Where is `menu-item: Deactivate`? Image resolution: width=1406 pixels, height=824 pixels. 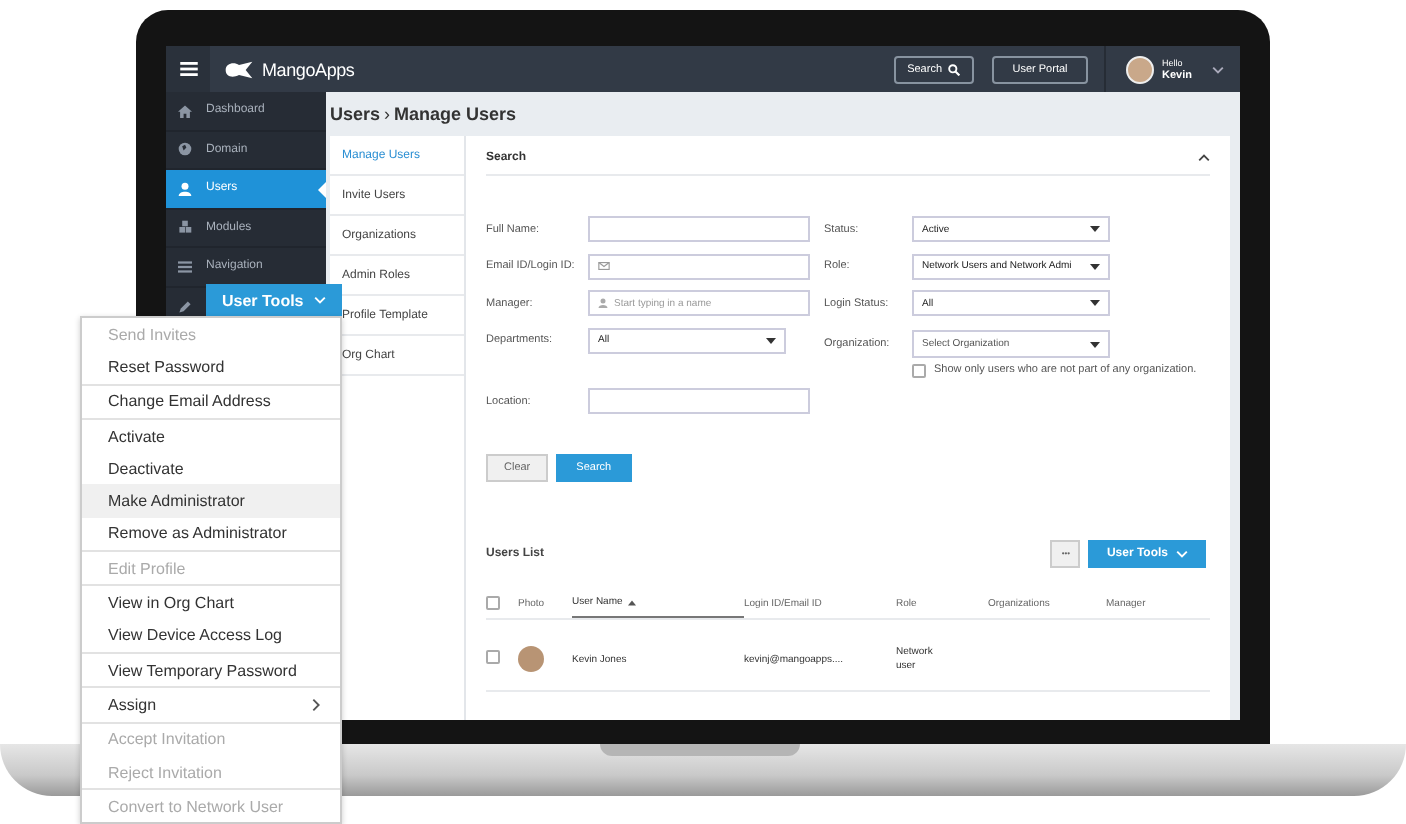
menu-item: Deactivate is located at coordinates (211, 468).